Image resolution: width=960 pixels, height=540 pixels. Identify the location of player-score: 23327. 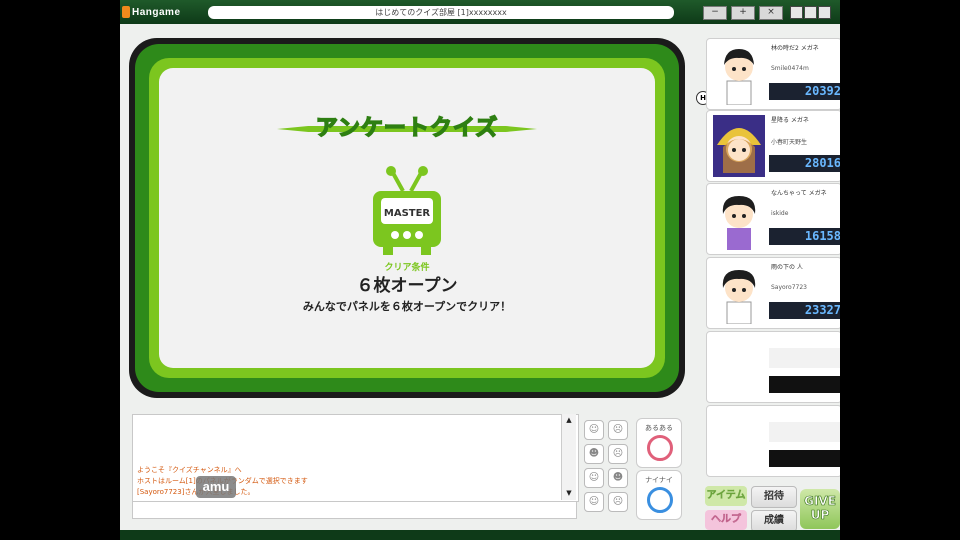
(804, 310).